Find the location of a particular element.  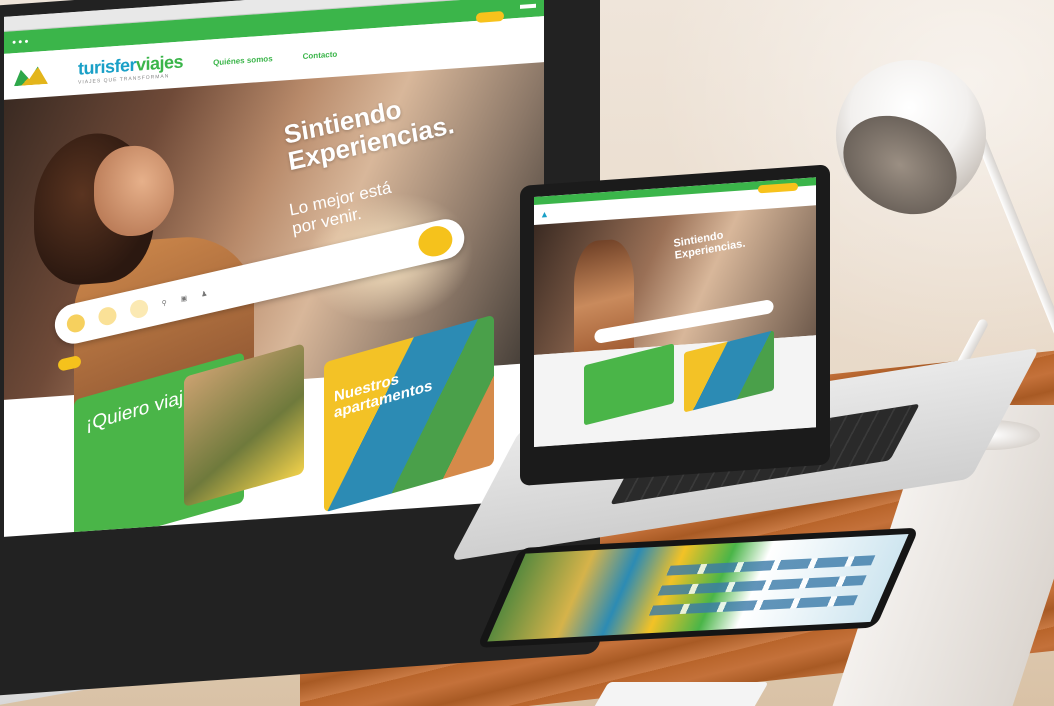

hero-title: Sintiendo Experiencias. is located at coordinates (369, 131).